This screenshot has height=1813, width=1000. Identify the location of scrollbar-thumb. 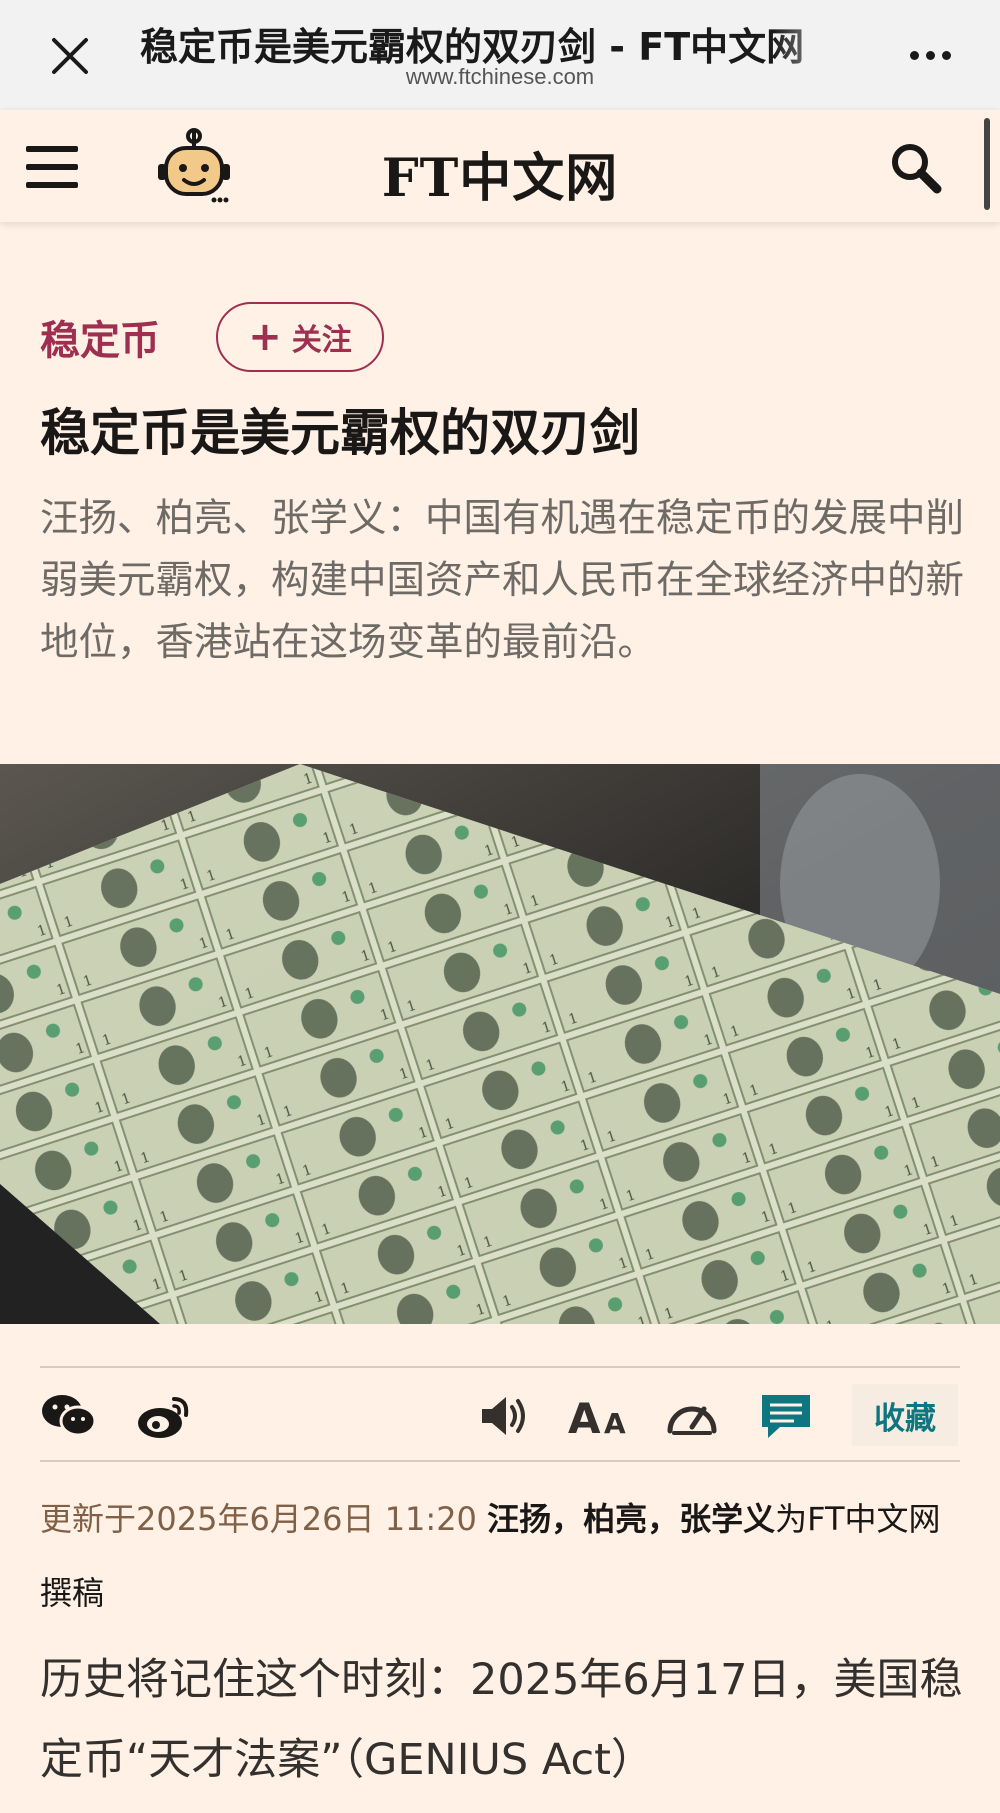
(987, 164).